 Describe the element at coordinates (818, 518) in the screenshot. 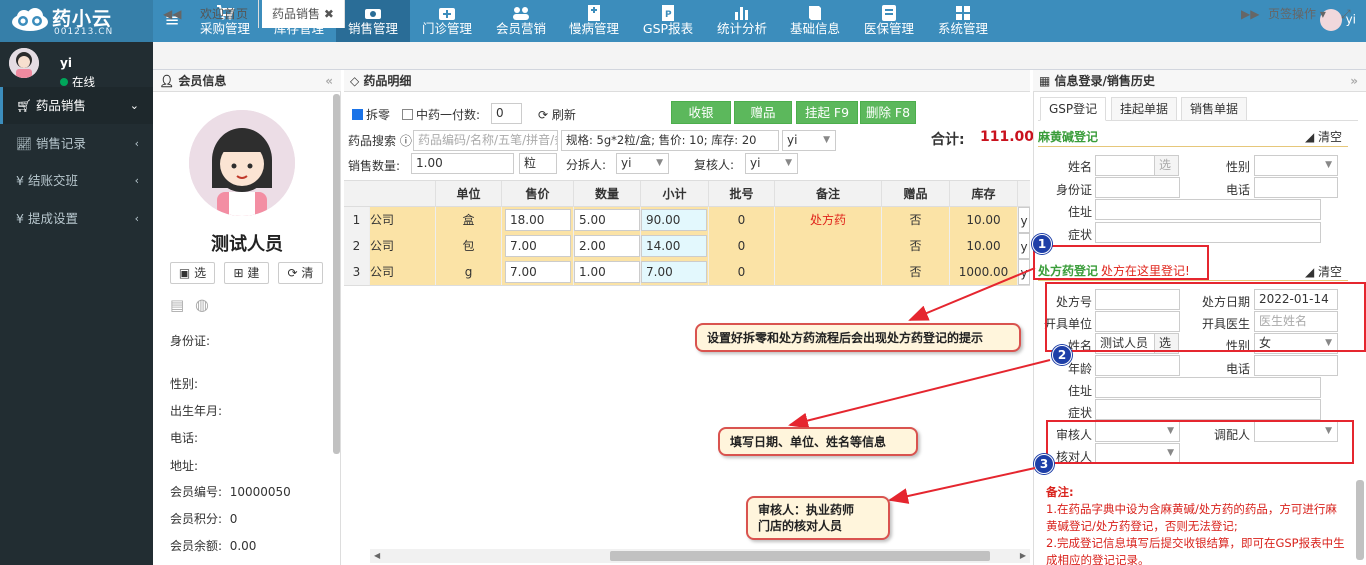

I see `callout-3: 审核人：执业药师 门店的核对人员` at that location.